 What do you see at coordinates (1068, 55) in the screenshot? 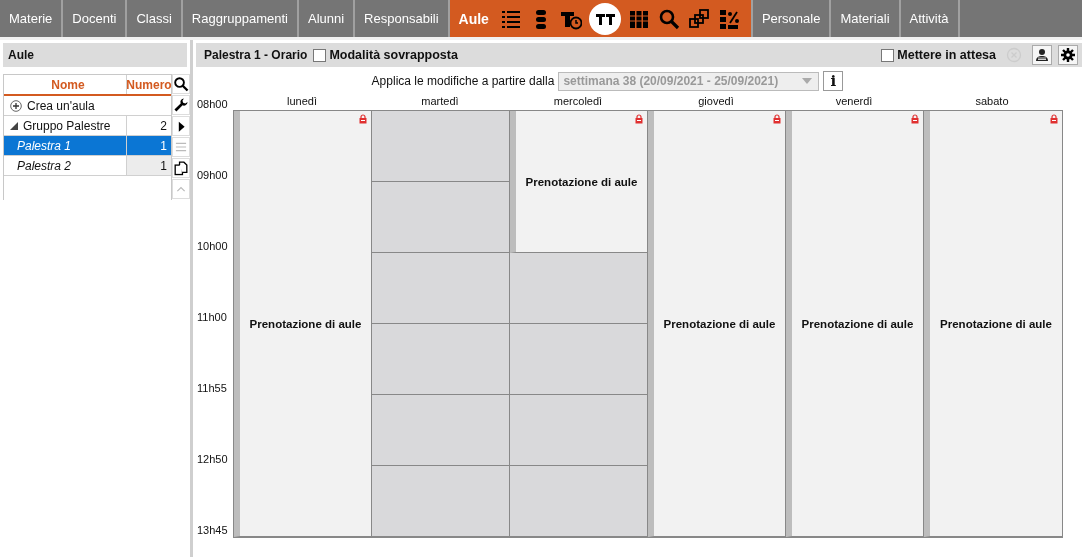
I see `settings-button` at bounding box center [1068, 55].